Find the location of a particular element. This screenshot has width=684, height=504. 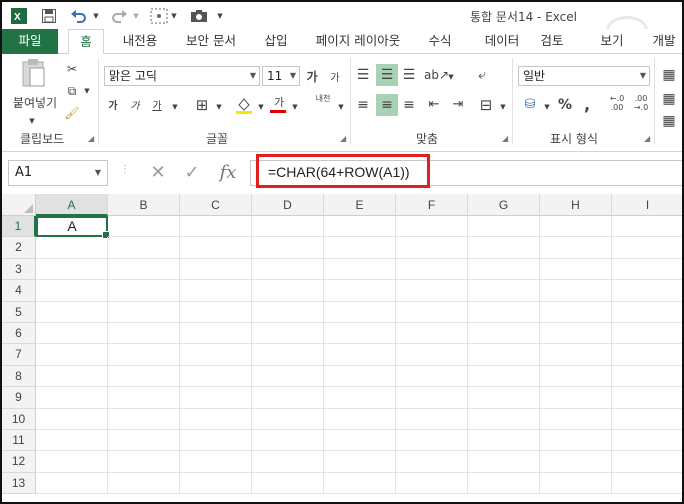

cell-c9 is located at coordinates (216, 398).